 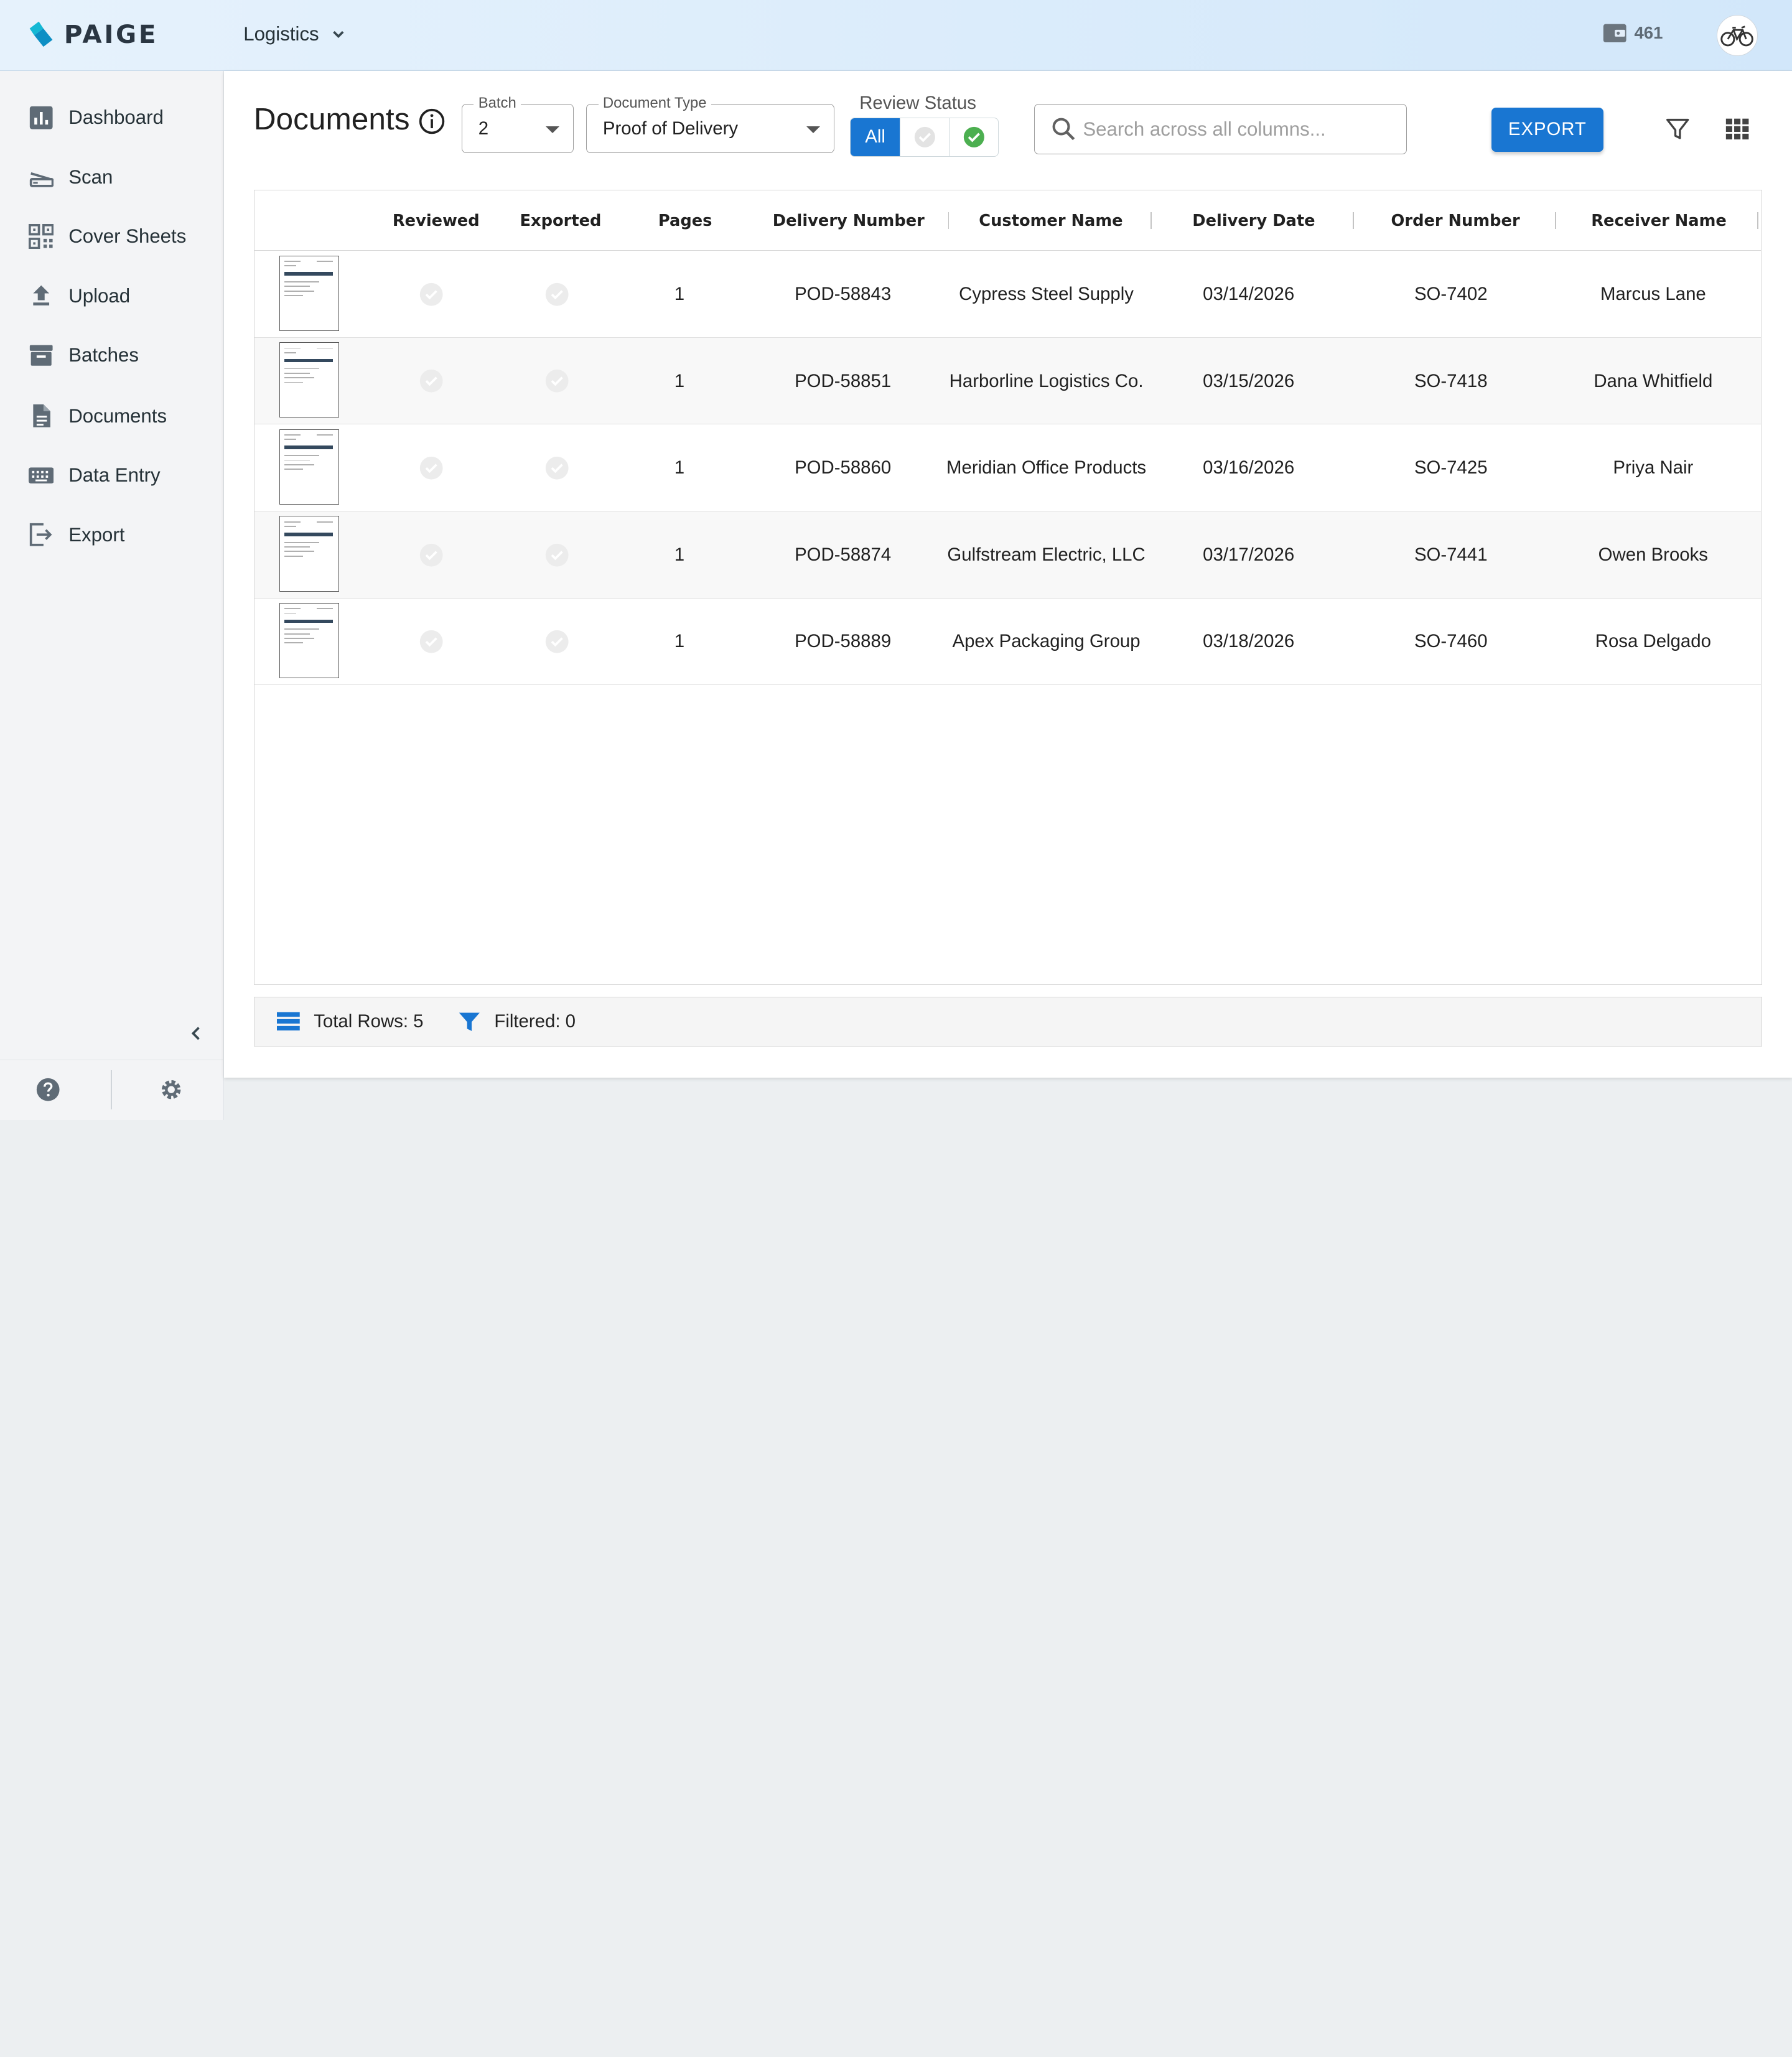 I want to click on settings-button, so click(x=171, y=1092).